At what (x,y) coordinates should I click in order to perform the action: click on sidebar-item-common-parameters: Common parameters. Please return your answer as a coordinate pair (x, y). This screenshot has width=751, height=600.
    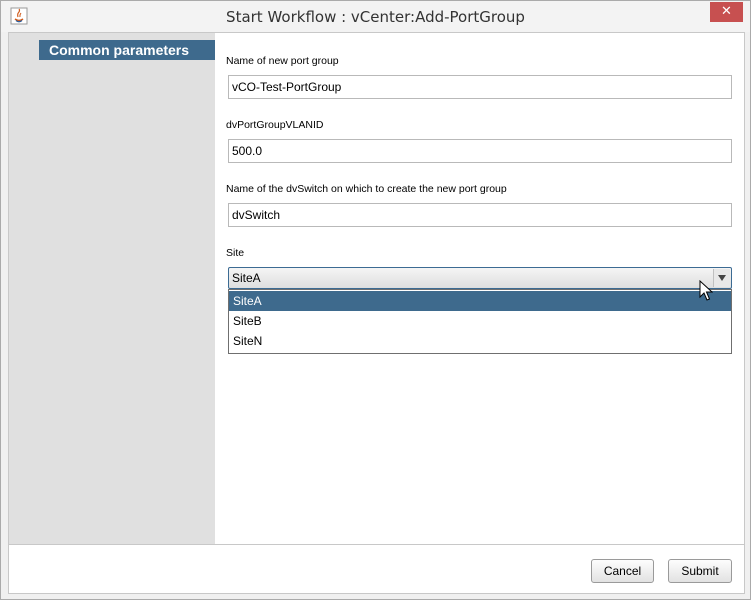
    Looking at the image, I should click on (127, 50).